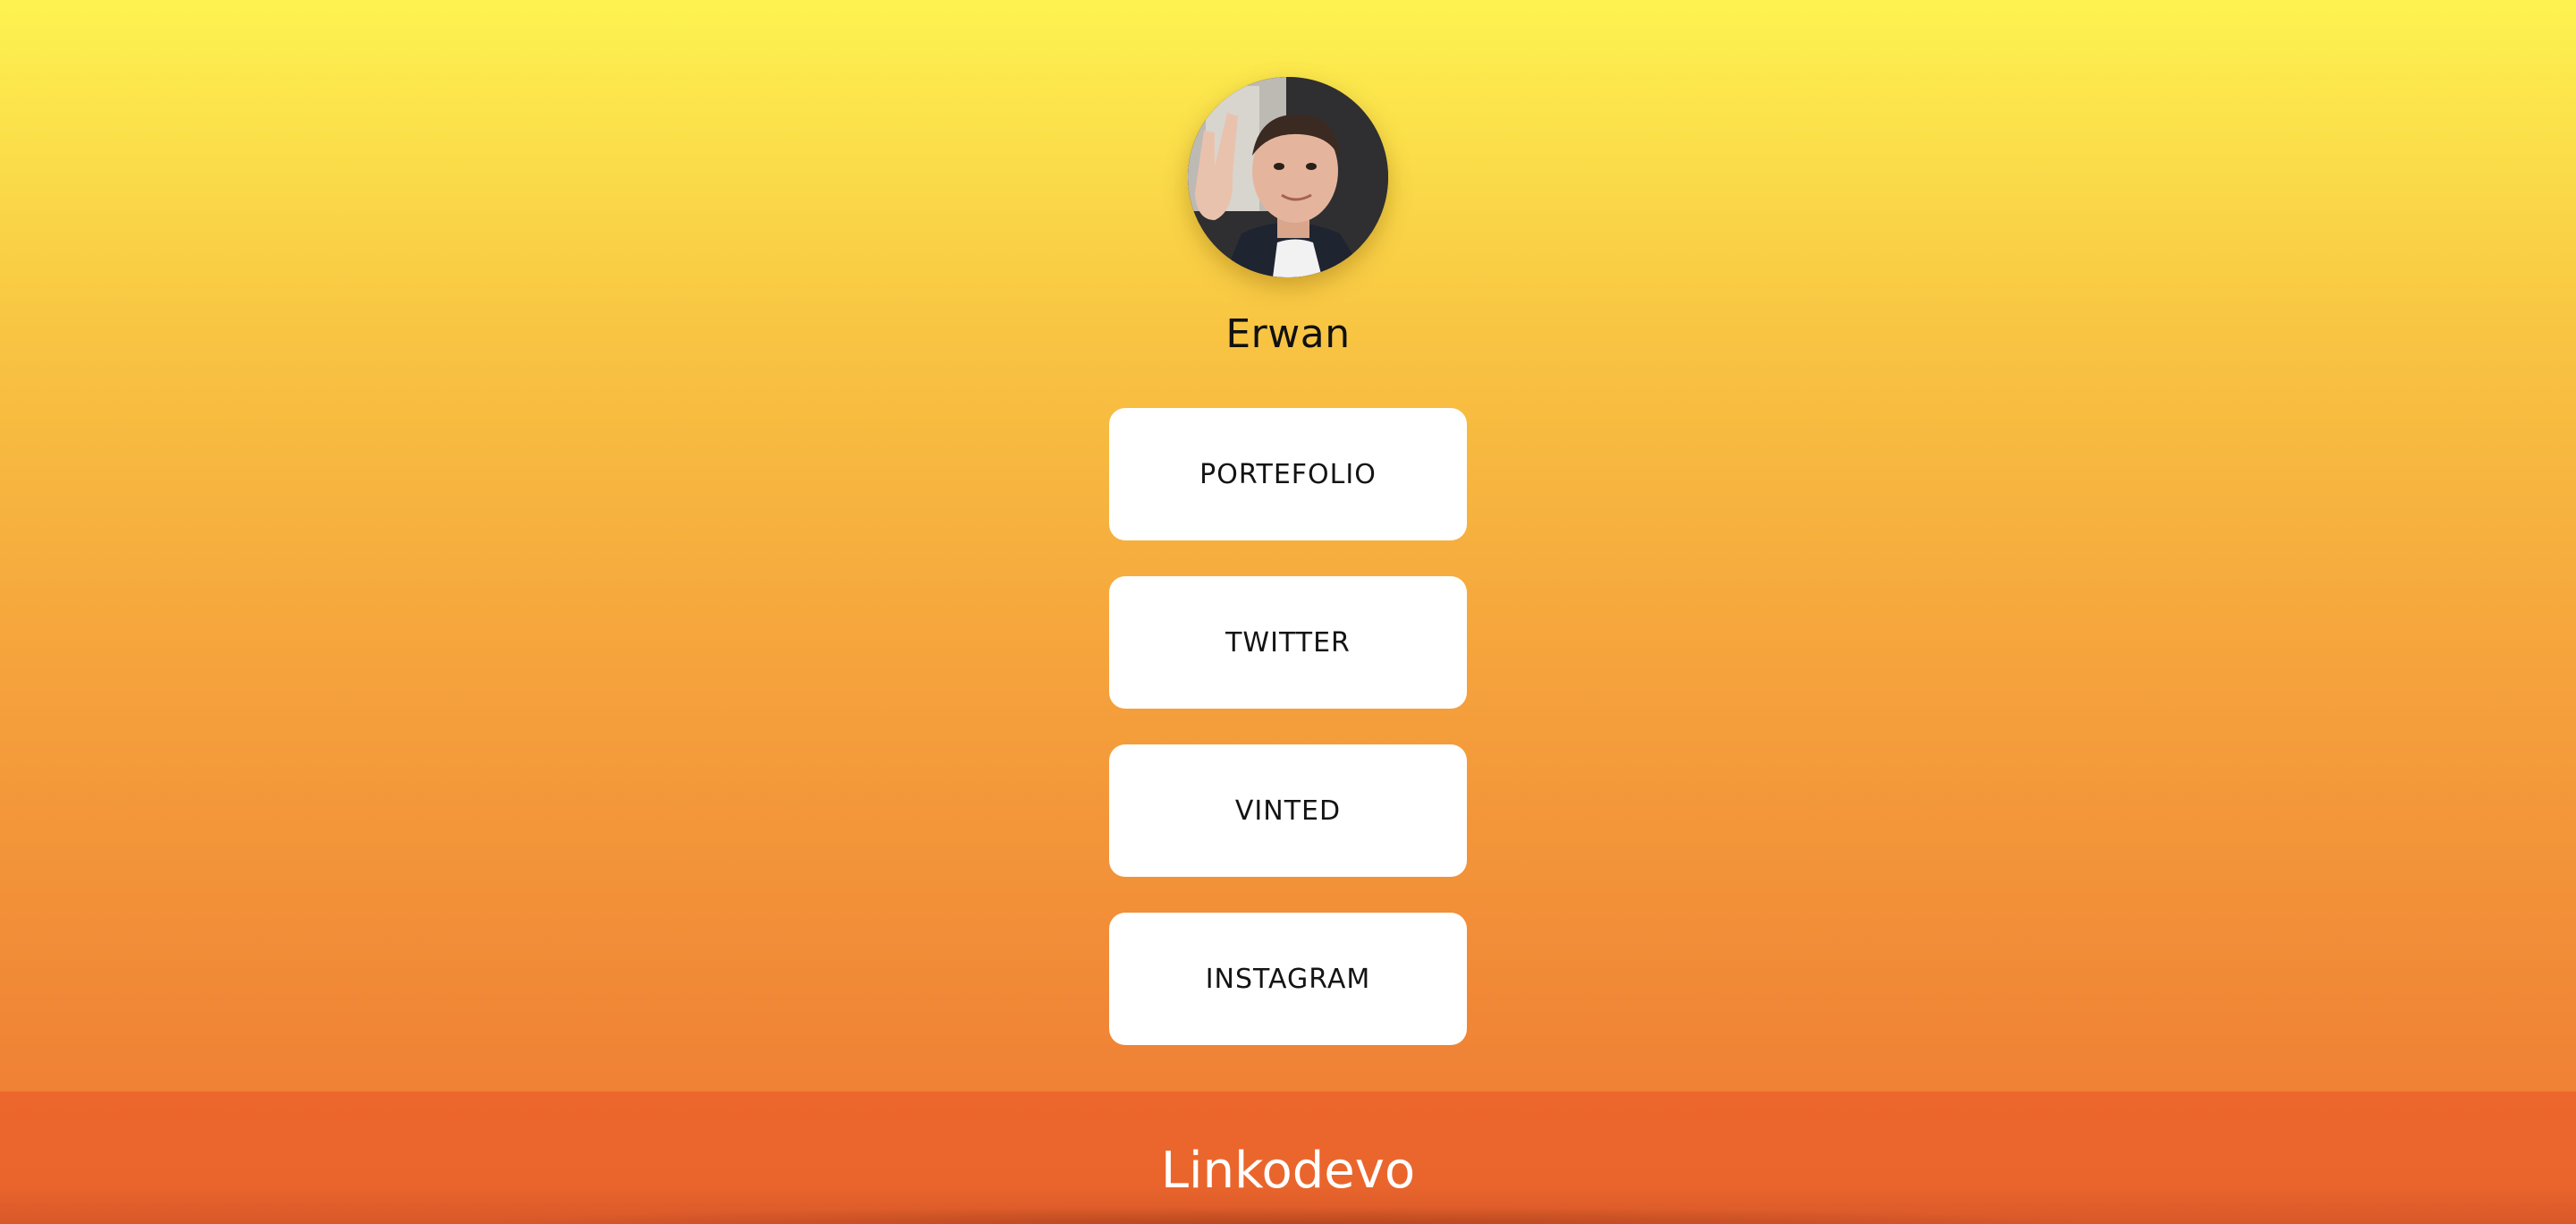  I want to click on portefolio-link-button: PORTEFOLIO, so click(1288, 474).